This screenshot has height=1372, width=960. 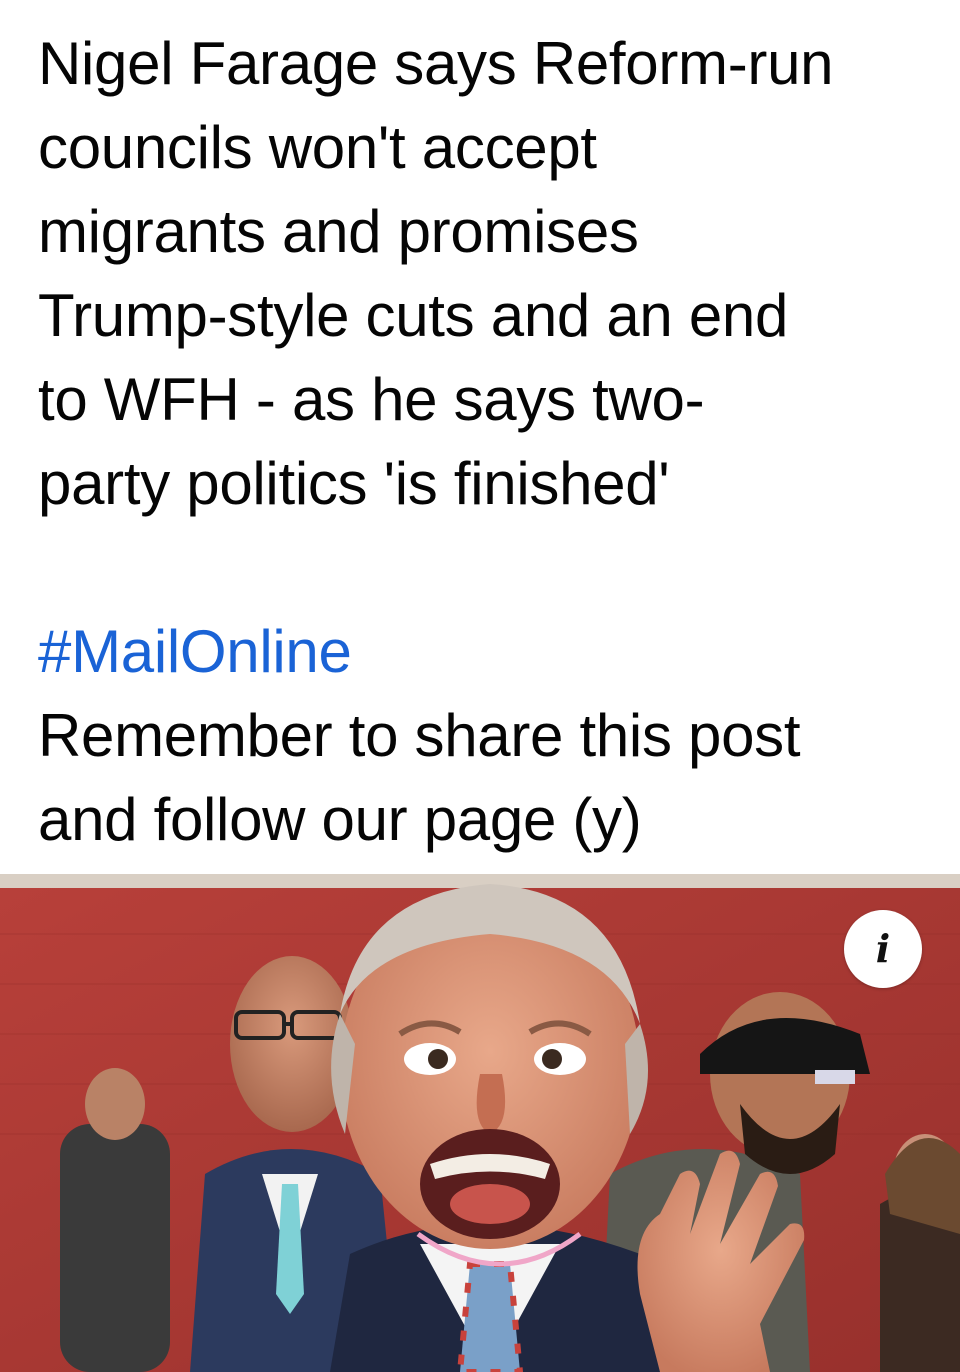 I want to click on headline-line: party politics 'is finished', so click(x=354, y=483).